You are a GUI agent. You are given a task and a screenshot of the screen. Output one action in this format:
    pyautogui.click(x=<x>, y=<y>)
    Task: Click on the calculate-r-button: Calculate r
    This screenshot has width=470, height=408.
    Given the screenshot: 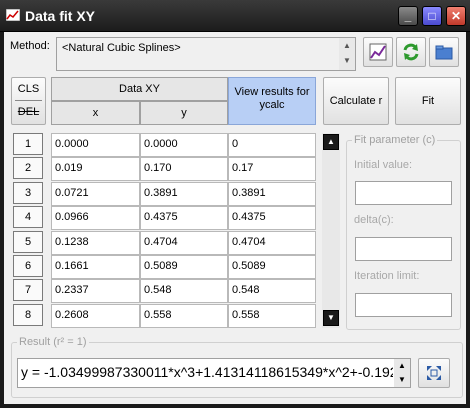 What is the action you would take?
    pyautogui.click(x=356, y=101)
    